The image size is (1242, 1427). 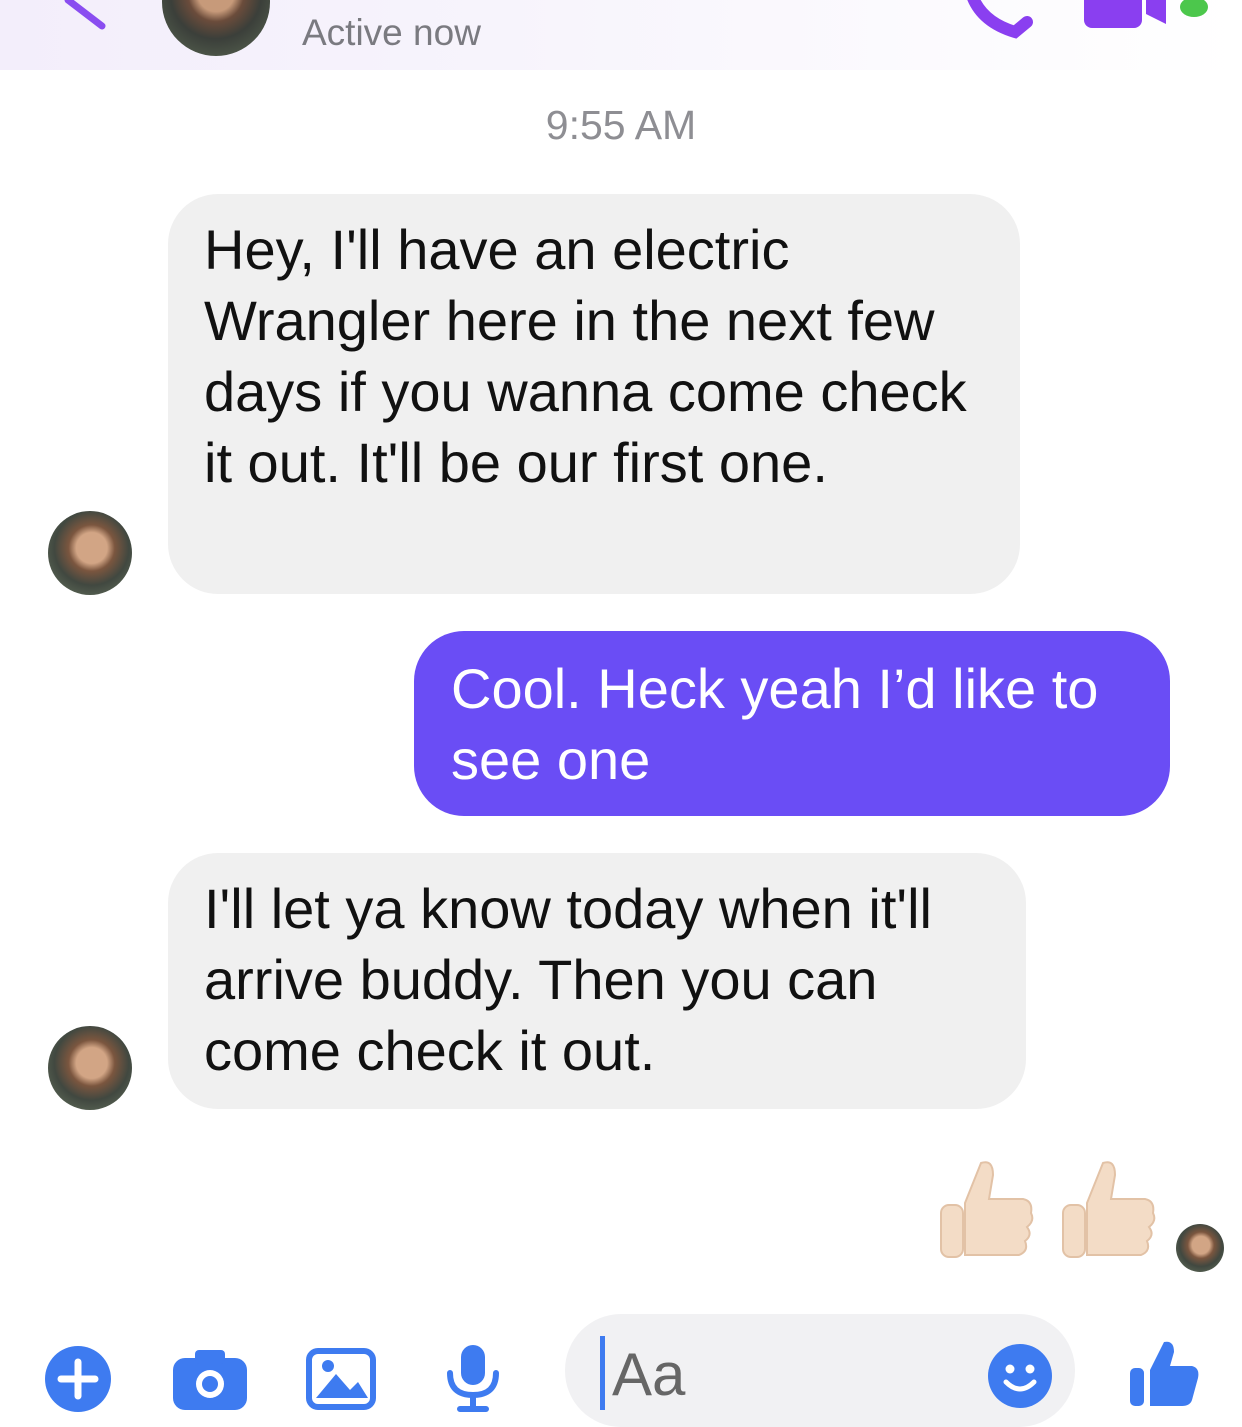 What do you see at coordinates (341, 1379) in the screenshot?
I see `gallery-icon` at bounding box center [341, 1379].